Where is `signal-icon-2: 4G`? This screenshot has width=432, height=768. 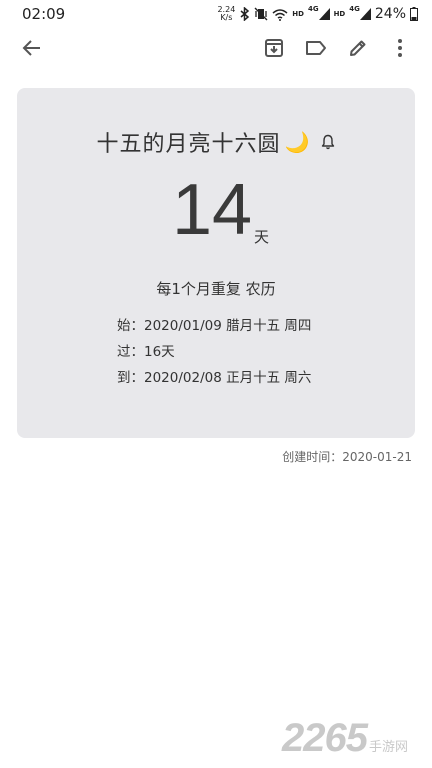 signal-icon-2: 4G is located at coordinates (360, 12).